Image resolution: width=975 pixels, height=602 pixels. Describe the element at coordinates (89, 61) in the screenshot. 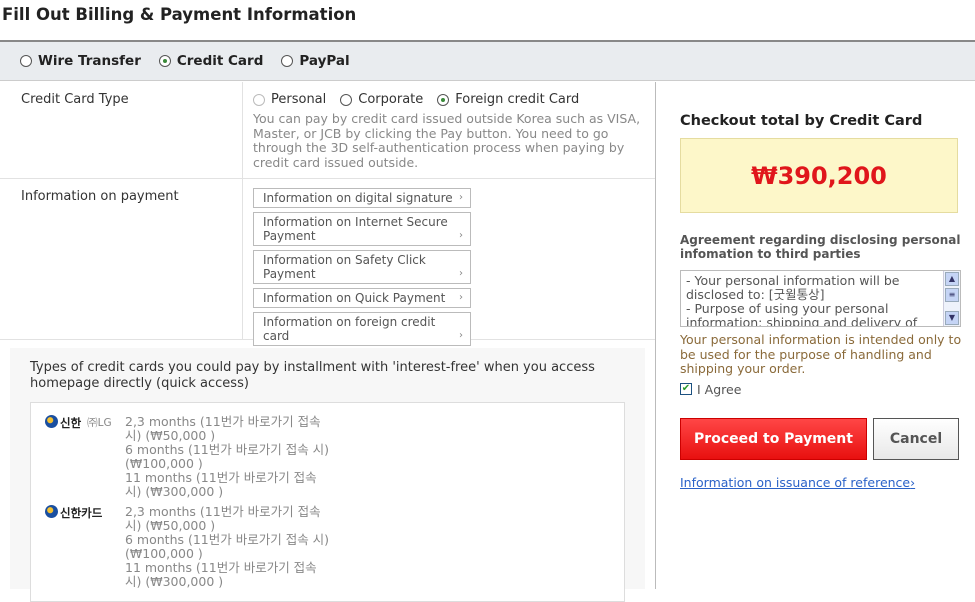

I see `method-label: Wire Transfer` at that location.